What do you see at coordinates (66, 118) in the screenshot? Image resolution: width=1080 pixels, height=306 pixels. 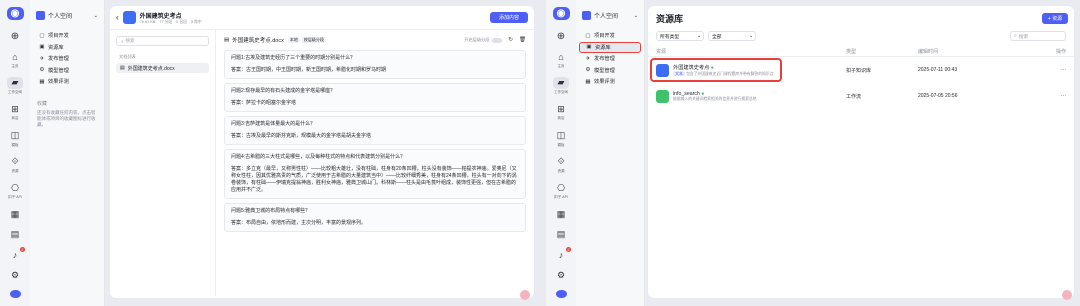 I see `favorites-empty-text: 还没有收藏任何内容，点击智能体或项目的收藏图标进行收藏。` at bounding box center [66, 118].